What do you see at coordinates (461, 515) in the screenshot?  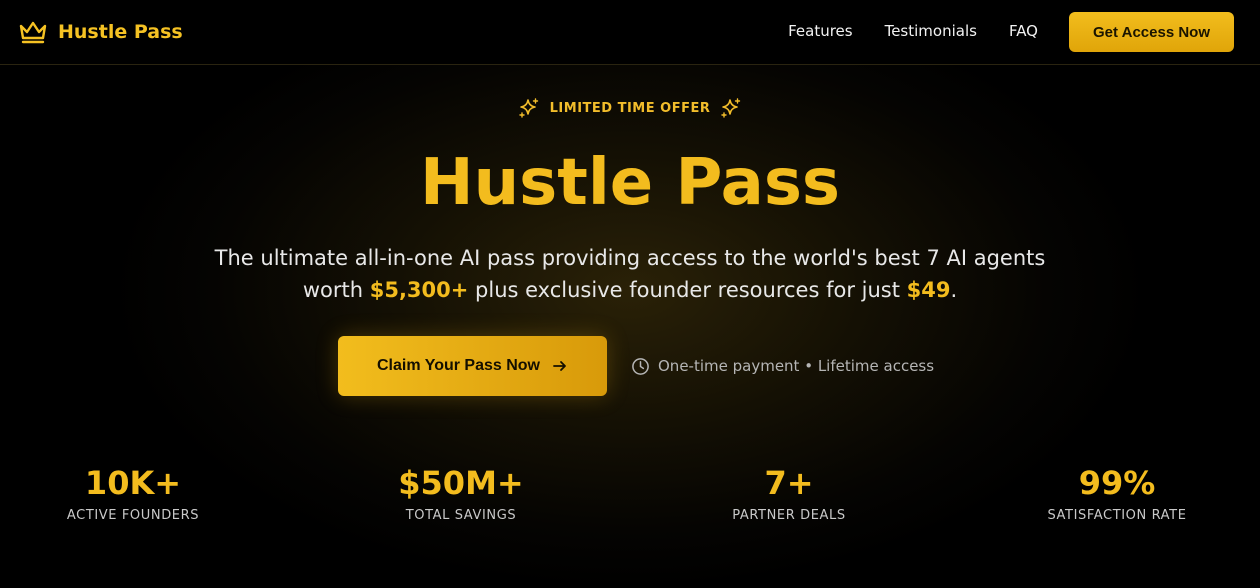 I see `stat-label: TOTAL SAVINGS` at bounding box center [461, 515].